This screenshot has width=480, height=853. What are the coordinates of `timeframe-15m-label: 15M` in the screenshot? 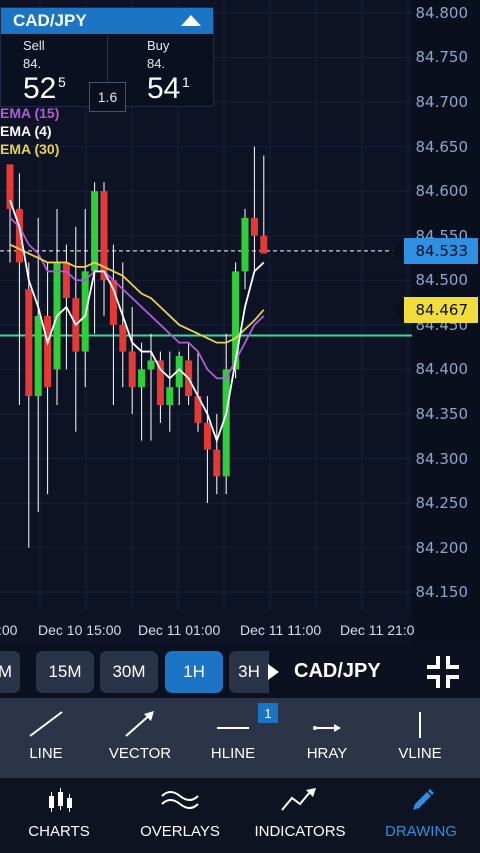 It's located at (65, 671).